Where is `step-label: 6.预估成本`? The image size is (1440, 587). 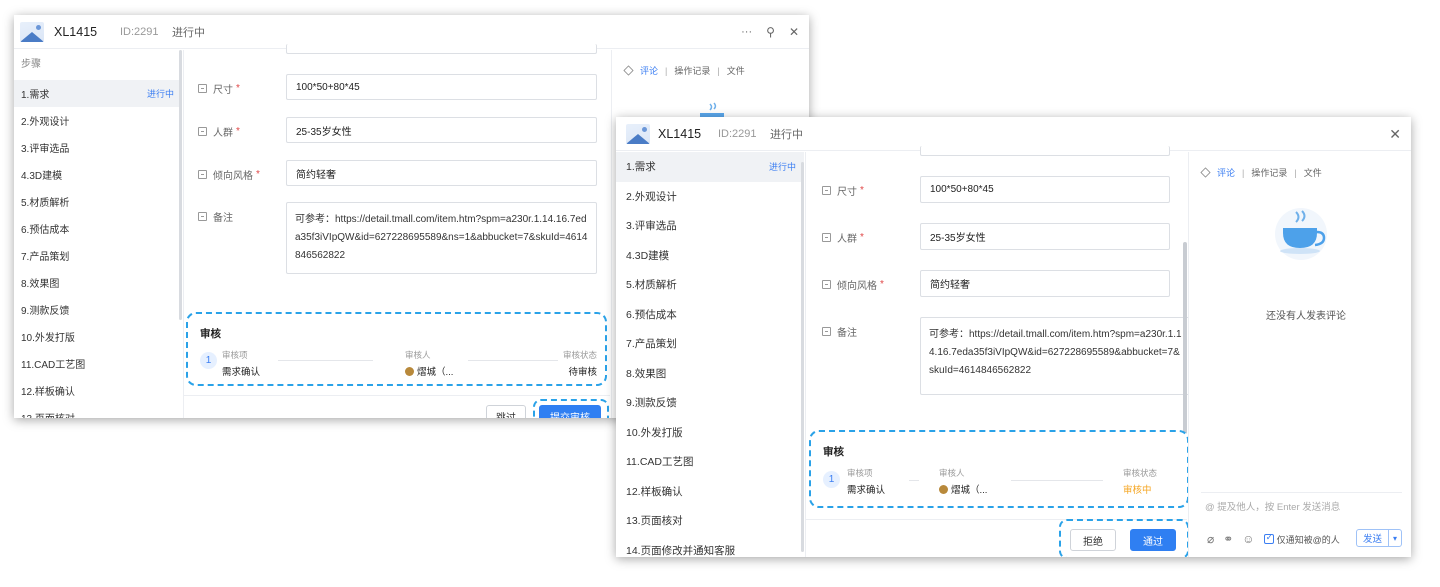 step-label: 6.预估成本 is located at coordinates (651, 314).